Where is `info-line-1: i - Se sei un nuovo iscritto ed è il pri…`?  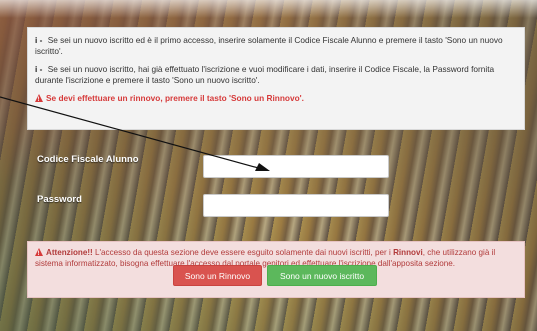 info-line-1: i - Se sei un nuovo iscritto ed è il pri… is located at coordinates (276, 46).